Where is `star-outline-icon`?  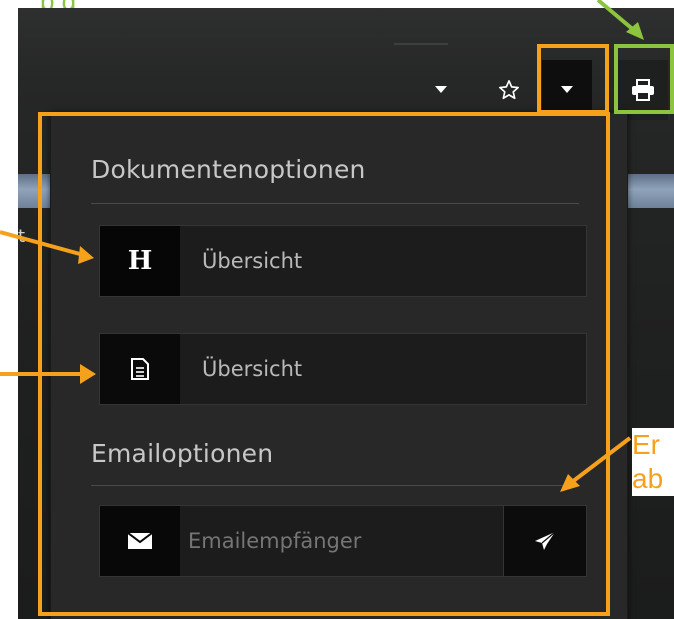
star-outline-icon is located at coordinates (509, 90).